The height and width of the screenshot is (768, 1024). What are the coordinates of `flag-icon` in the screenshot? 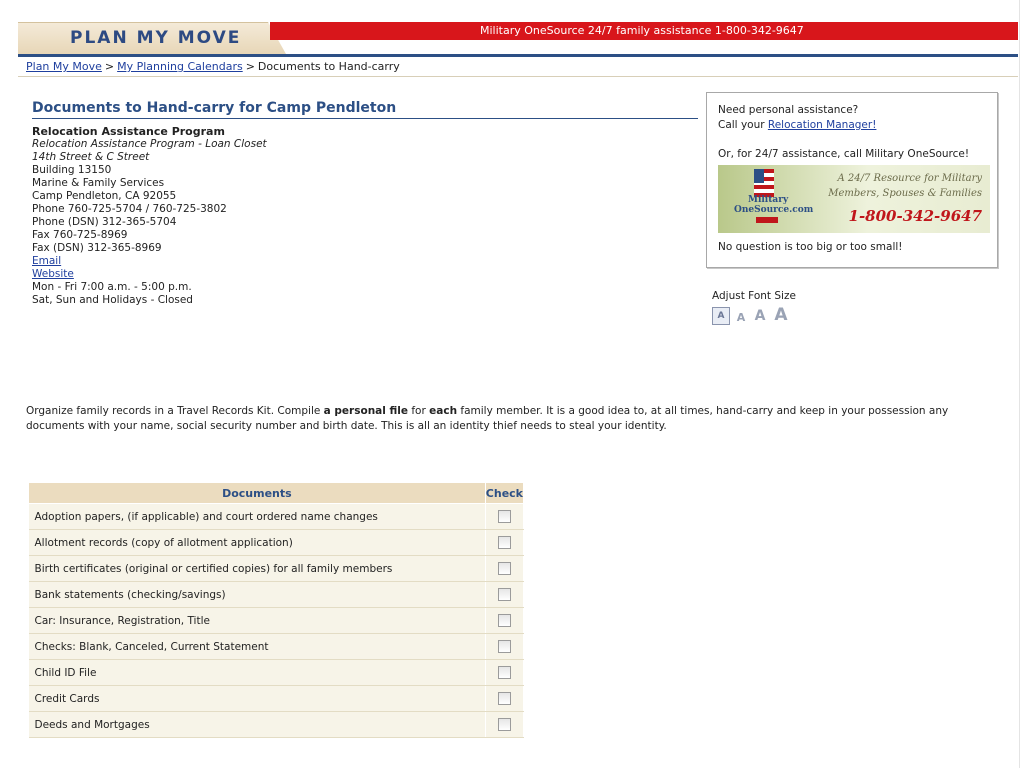 It's located at (764, 183).